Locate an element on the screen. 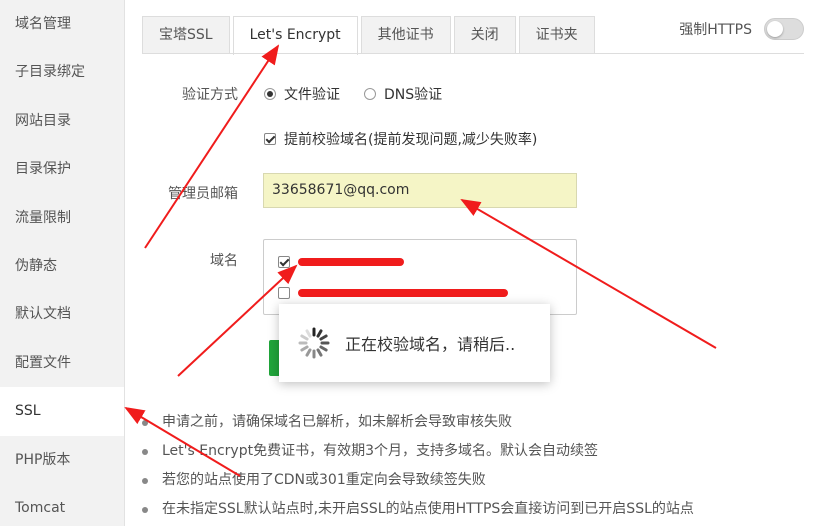  radio-dns-verify-label: DNS验证 is located at coordinates (413, 95).